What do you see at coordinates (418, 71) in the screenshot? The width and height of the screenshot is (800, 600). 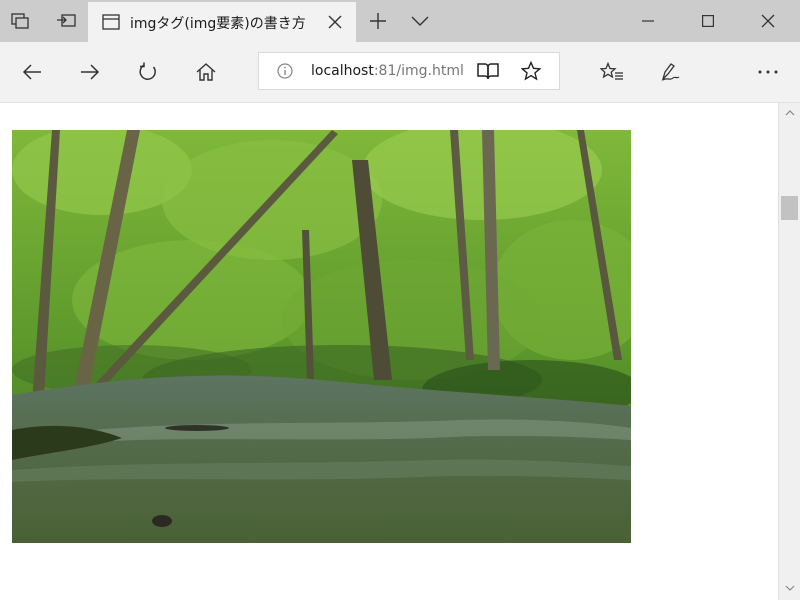 I see `url-path: :81/img.html` at bounding box center [418, 71].